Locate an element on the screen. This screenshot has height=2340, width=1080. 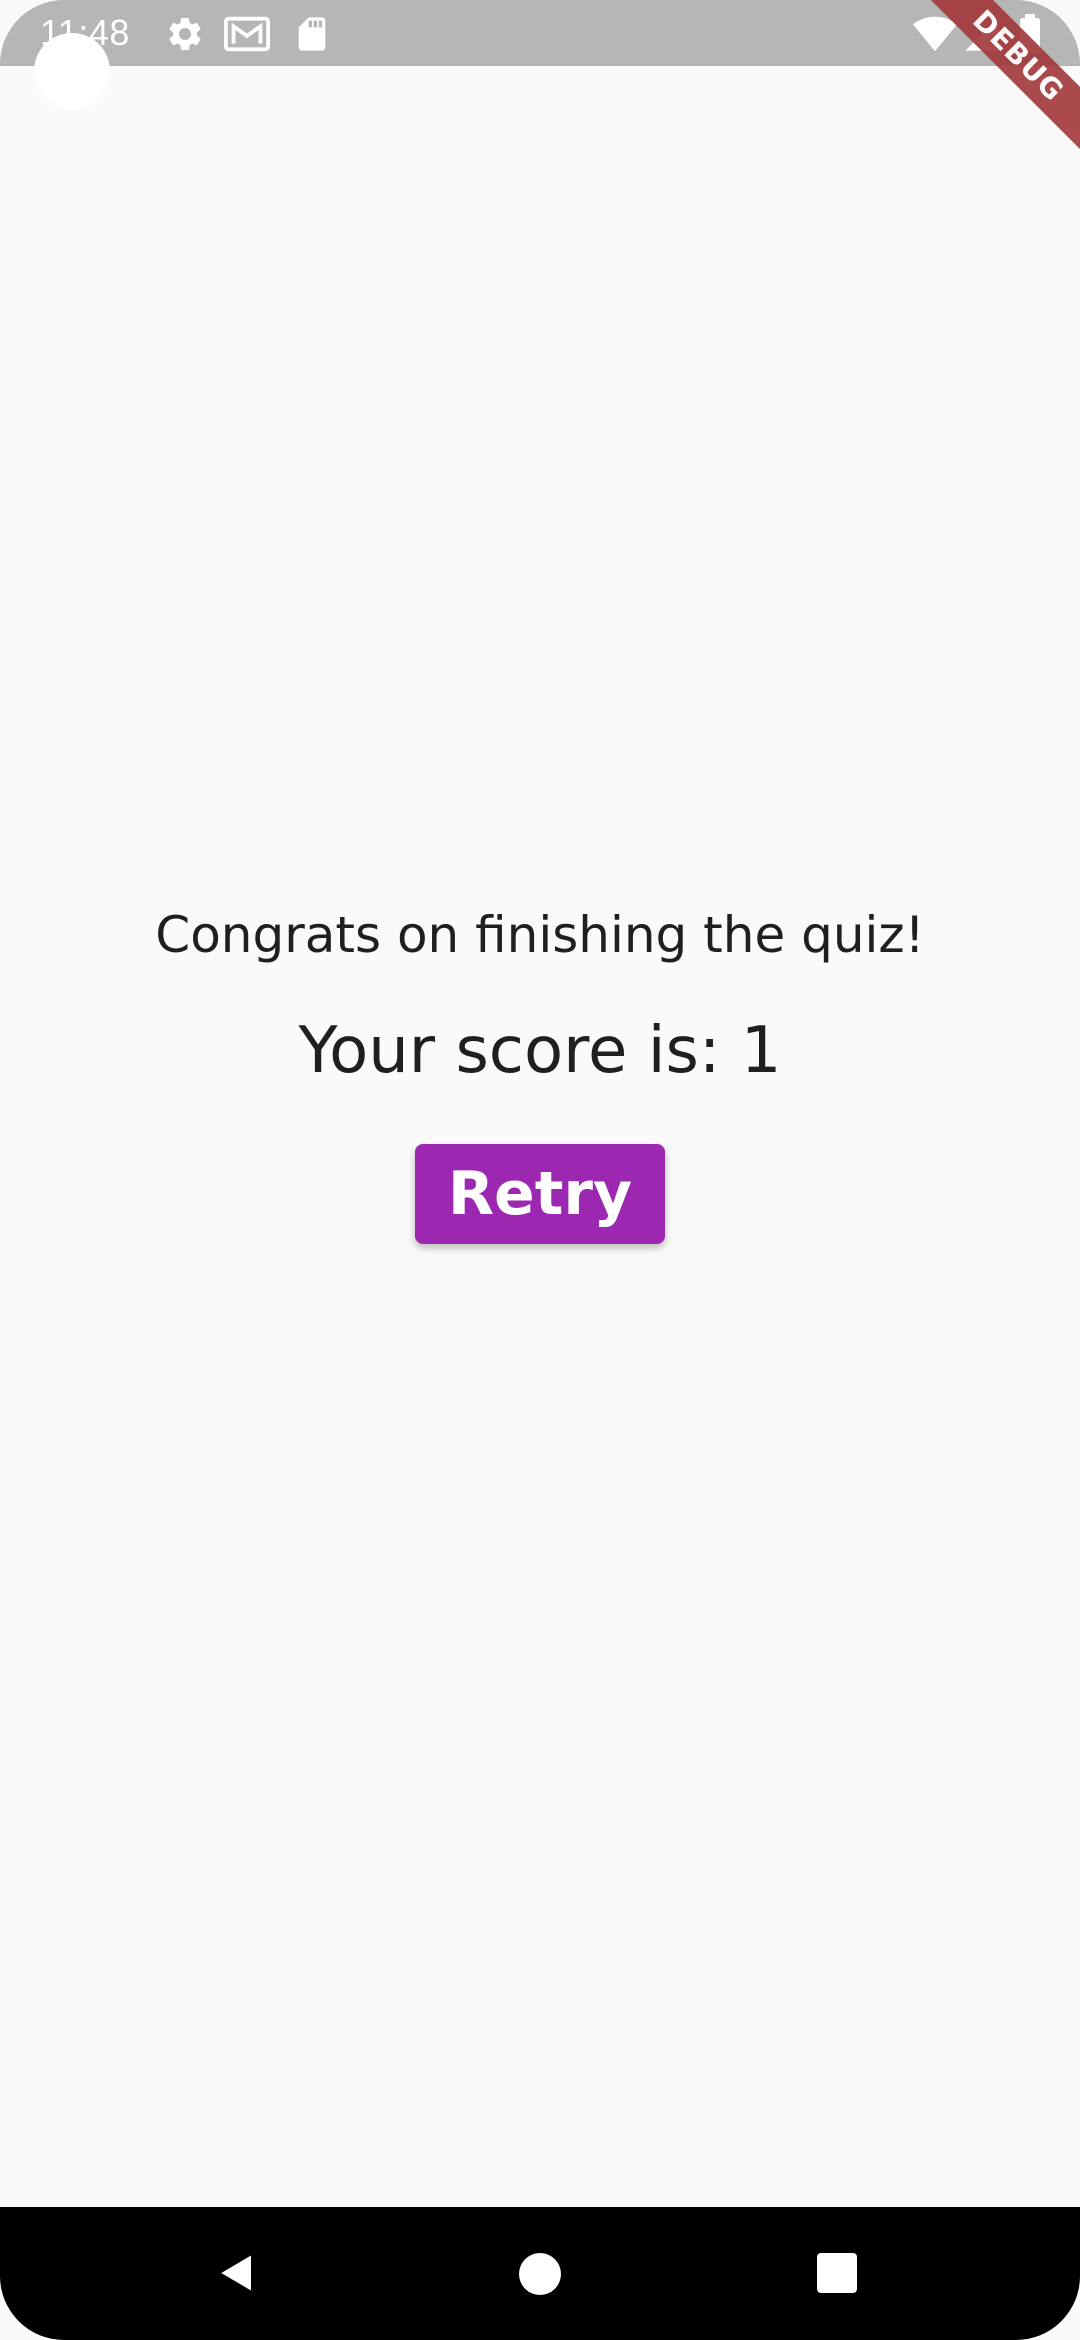
navigation-bar is located at coordinates (540, 2273).